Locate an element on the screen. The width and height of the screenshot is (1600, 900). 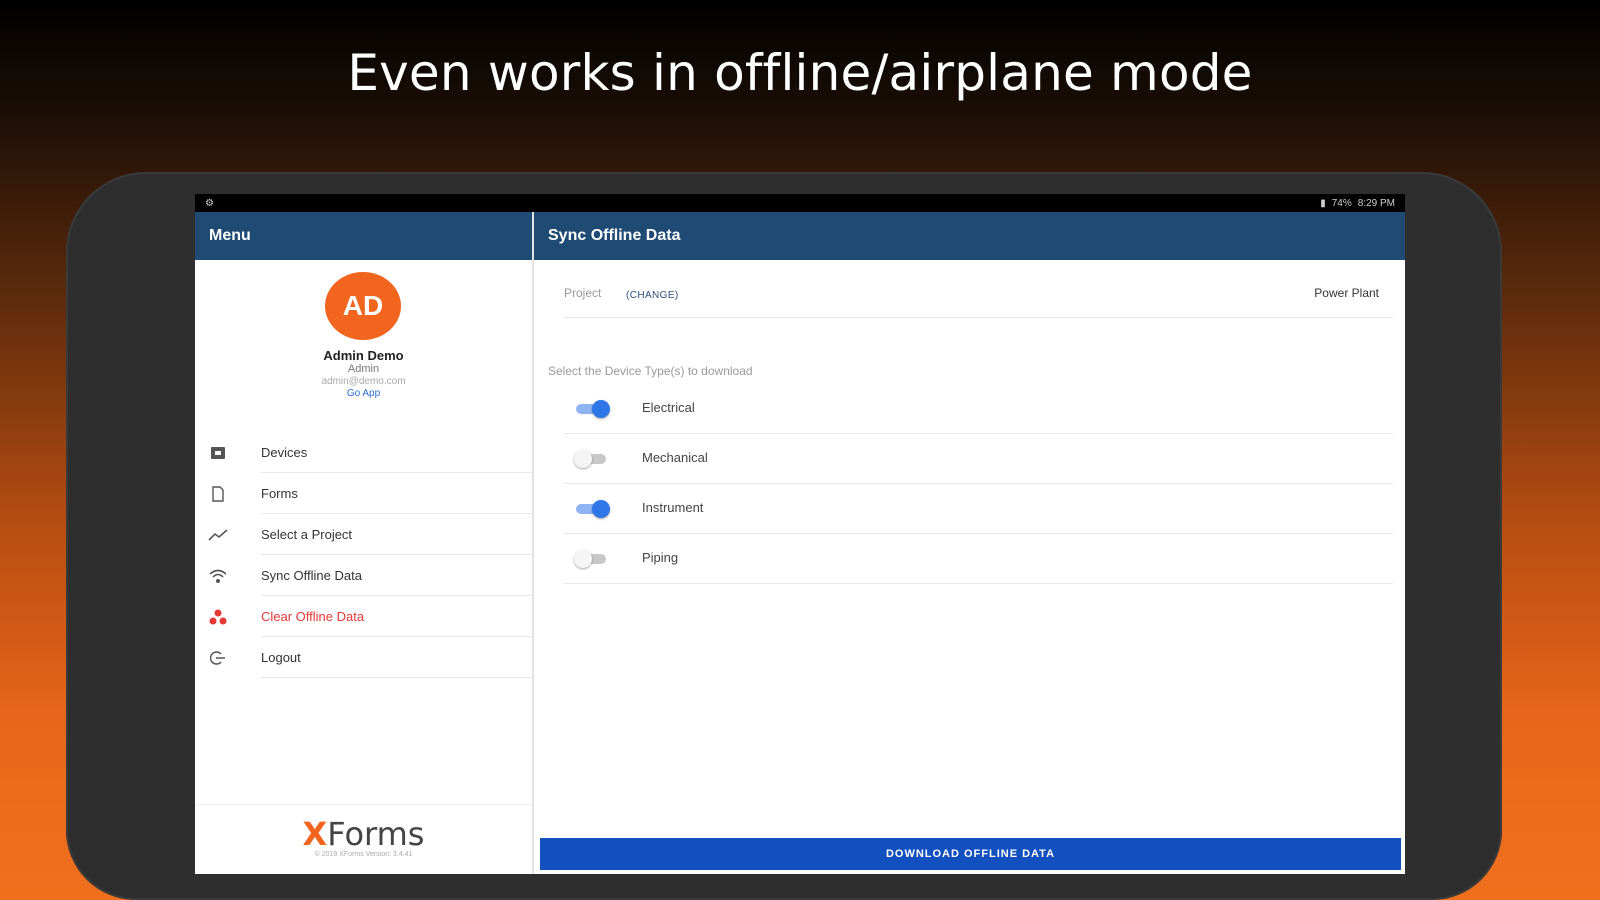
page-header: Sync Offline Data is located at coordinates (969, 236).